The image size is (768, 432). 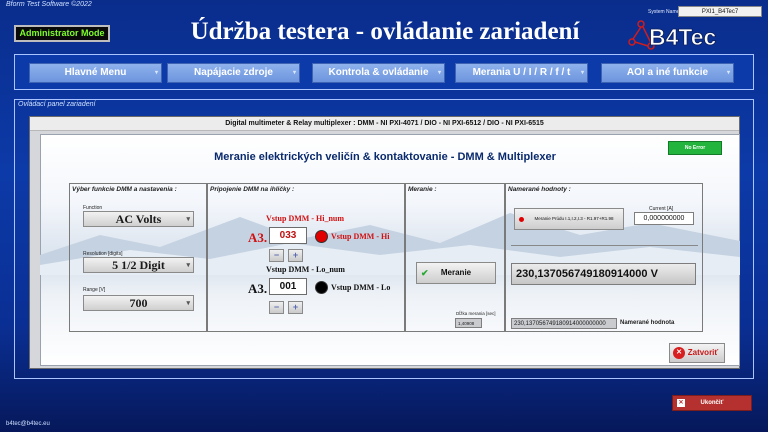 What do you see at coordinates (647, 323) in the screenshot?
I see `raw-value-label: Namerané hodnota` at bounding box center [647, 323].